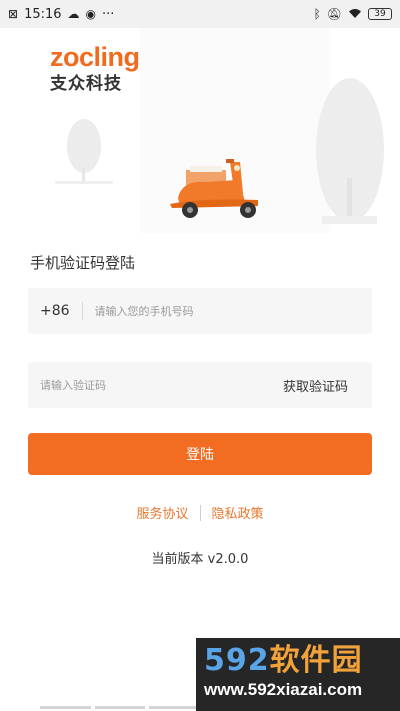 Image resolution: width=400 pixels, height=711 pixels. What do you see at coordinates (162, 512) in the screenshot?
I see `service-agreement-link: 服务协议` at bounding box center [162, 512].